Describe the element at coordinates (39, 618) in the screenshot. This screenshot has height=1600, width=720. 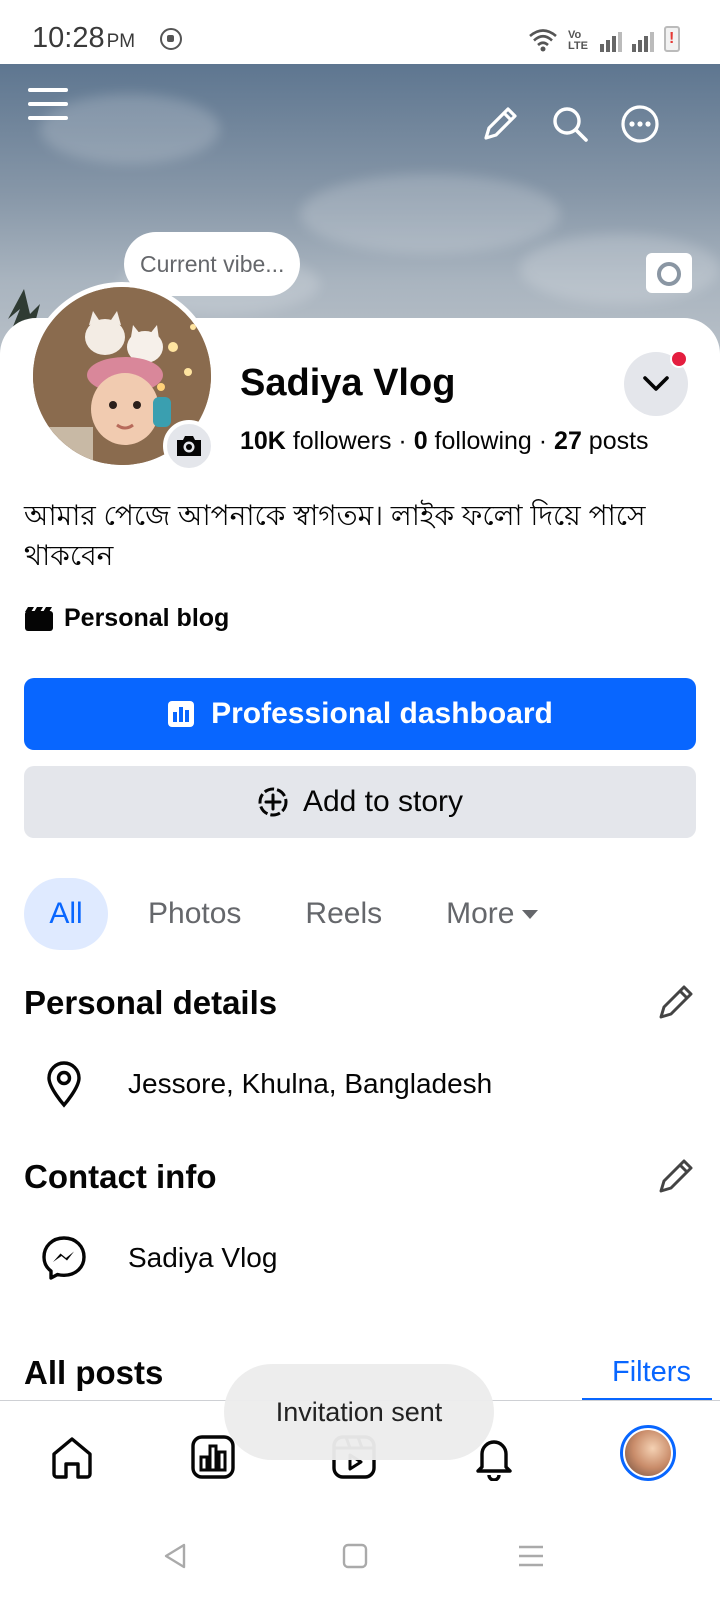
I see `clapperboard-icon` at that location.